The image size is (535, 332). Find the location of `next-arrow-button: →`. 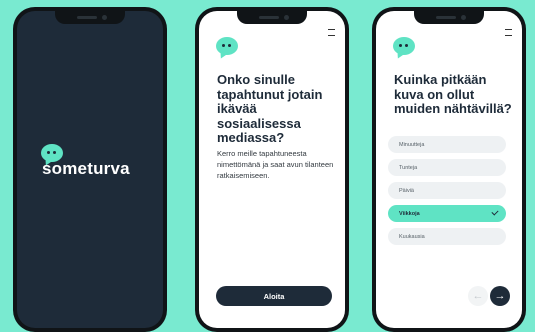

next-arrow-button: → is located at coordinates (500, 296).